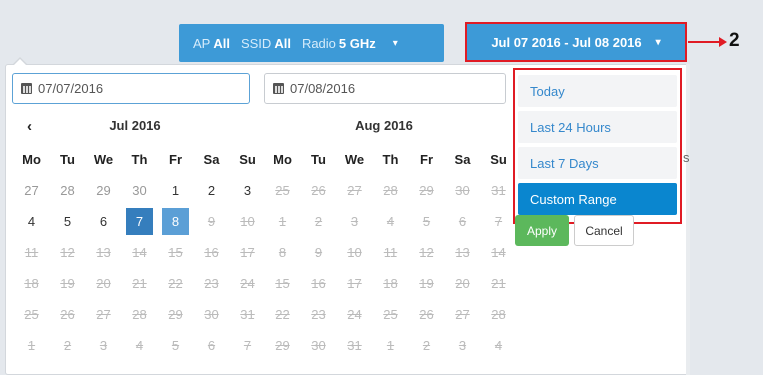 The height and width of the screenshot is (375, 763). Describe the element at coordinates (498, 159) in the screenshot. I see `weekday-header: Su` at that location.